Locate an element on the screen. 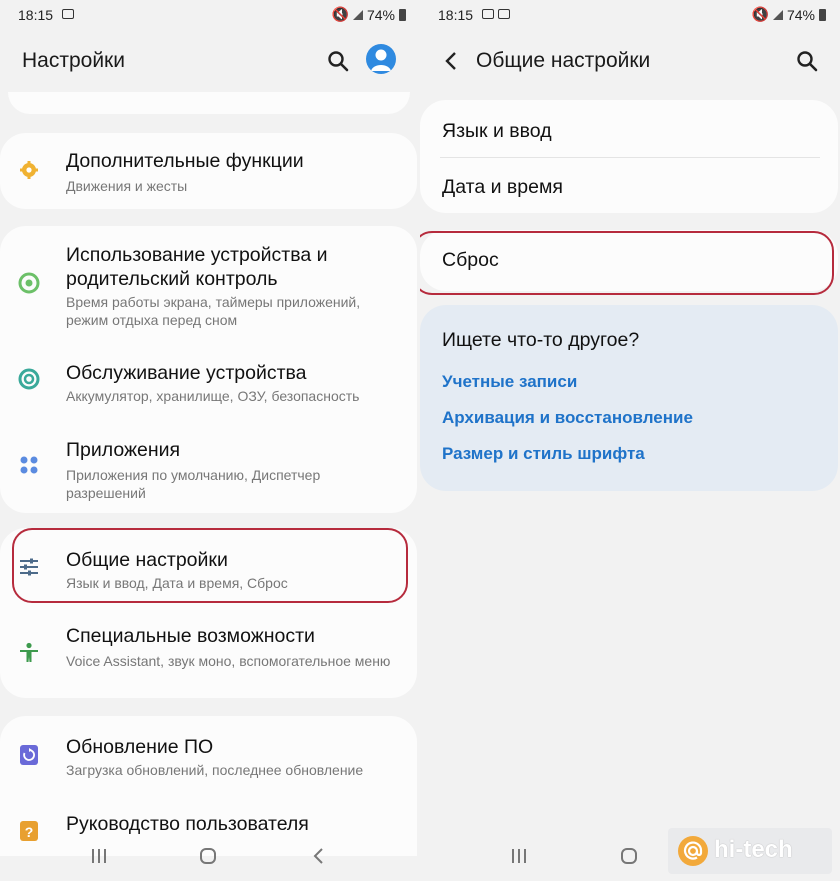  item-title: Обслуживание устройства is located at coordinates (186, 373).